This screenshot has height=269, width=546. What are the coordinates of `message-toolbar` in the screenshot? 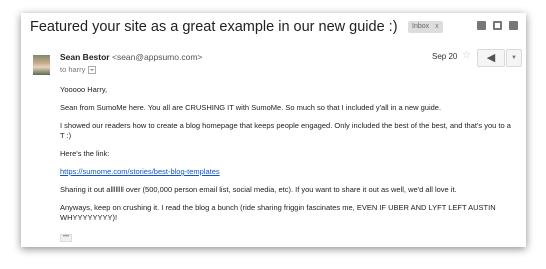 It's located at (497, 25).